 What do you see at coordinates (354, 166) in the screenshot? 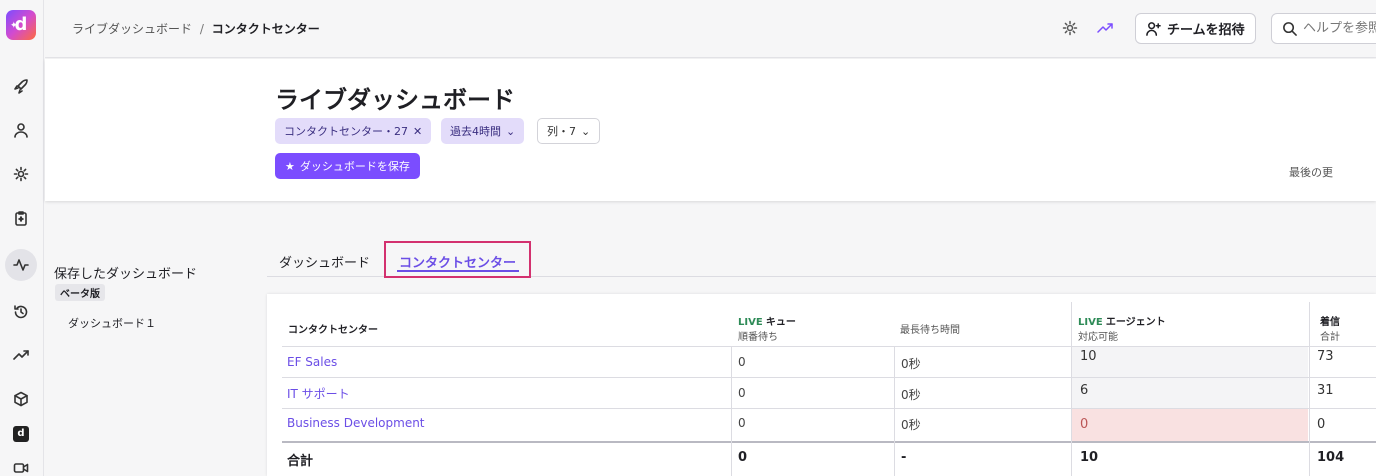
I see `save-dashboard-label: ダッシュボードを保存` at bounding box center [354, 166].